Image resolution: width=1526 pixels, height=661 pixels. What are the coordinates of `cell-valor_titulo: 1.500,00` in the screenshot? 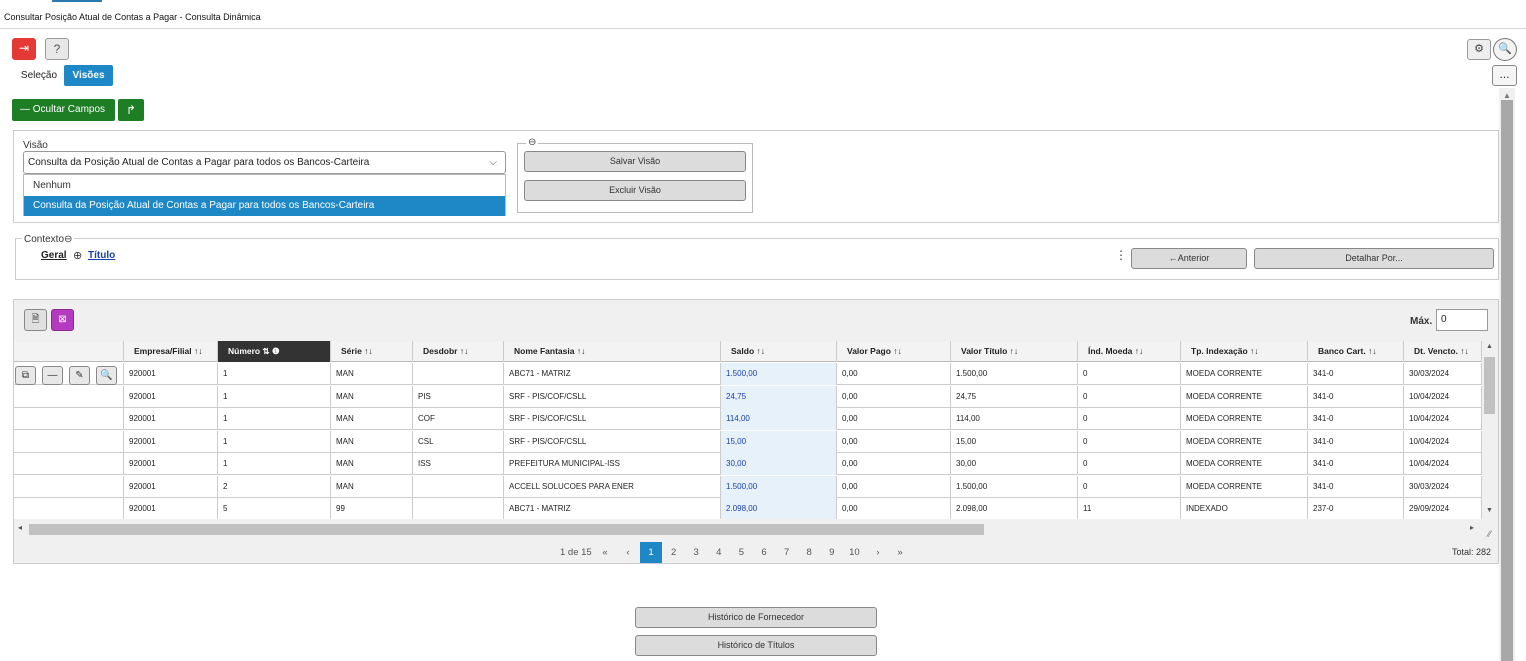 It's located at (1014, 486).